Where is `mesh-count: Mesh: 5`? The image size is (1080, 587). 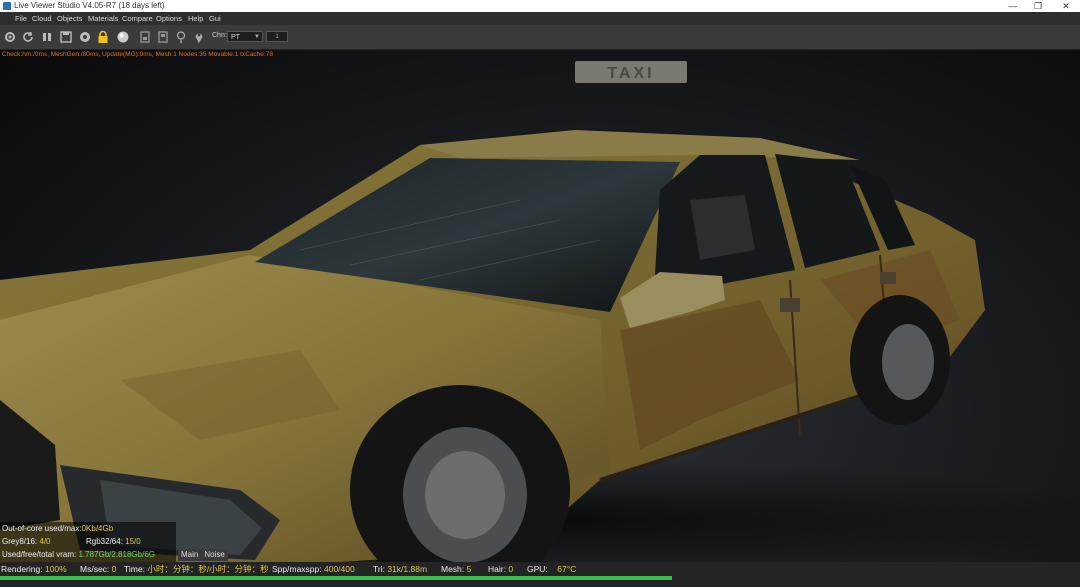 mesh-count: Mesh: 5 is located at coordinates (456, 569).